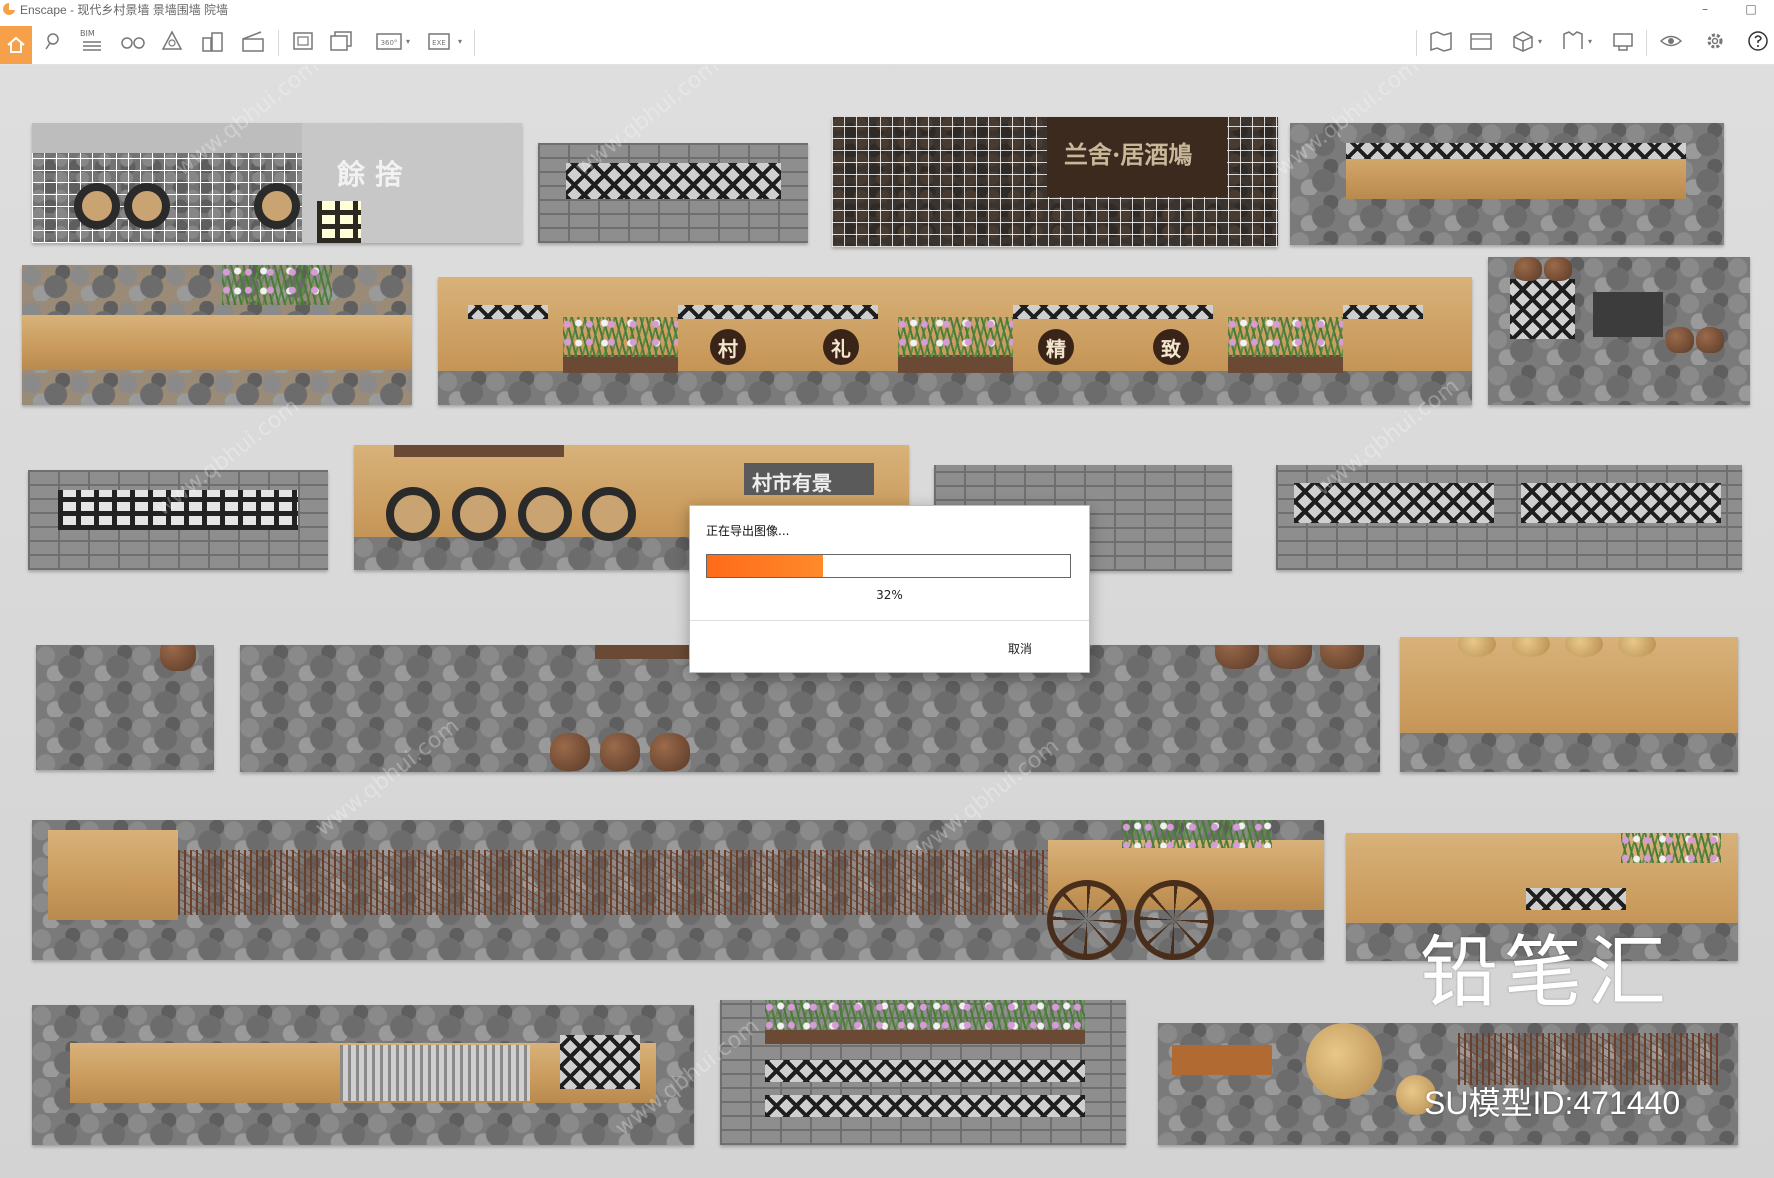  Describe the element at coordinates (1056, 347) in the screenshot. I see `badge-character: 精` at that location.